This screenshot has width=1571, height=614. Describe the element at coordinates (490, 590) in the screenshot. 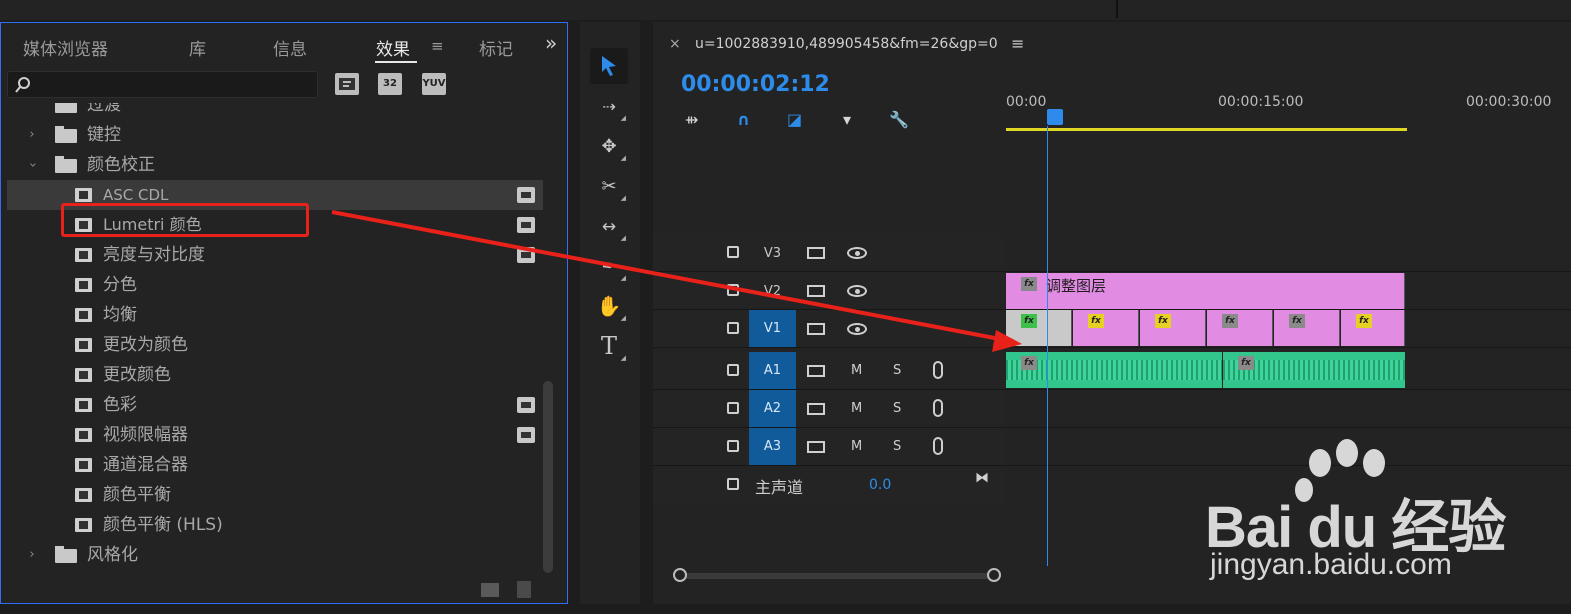

I see `new-folder-icon` at that location.